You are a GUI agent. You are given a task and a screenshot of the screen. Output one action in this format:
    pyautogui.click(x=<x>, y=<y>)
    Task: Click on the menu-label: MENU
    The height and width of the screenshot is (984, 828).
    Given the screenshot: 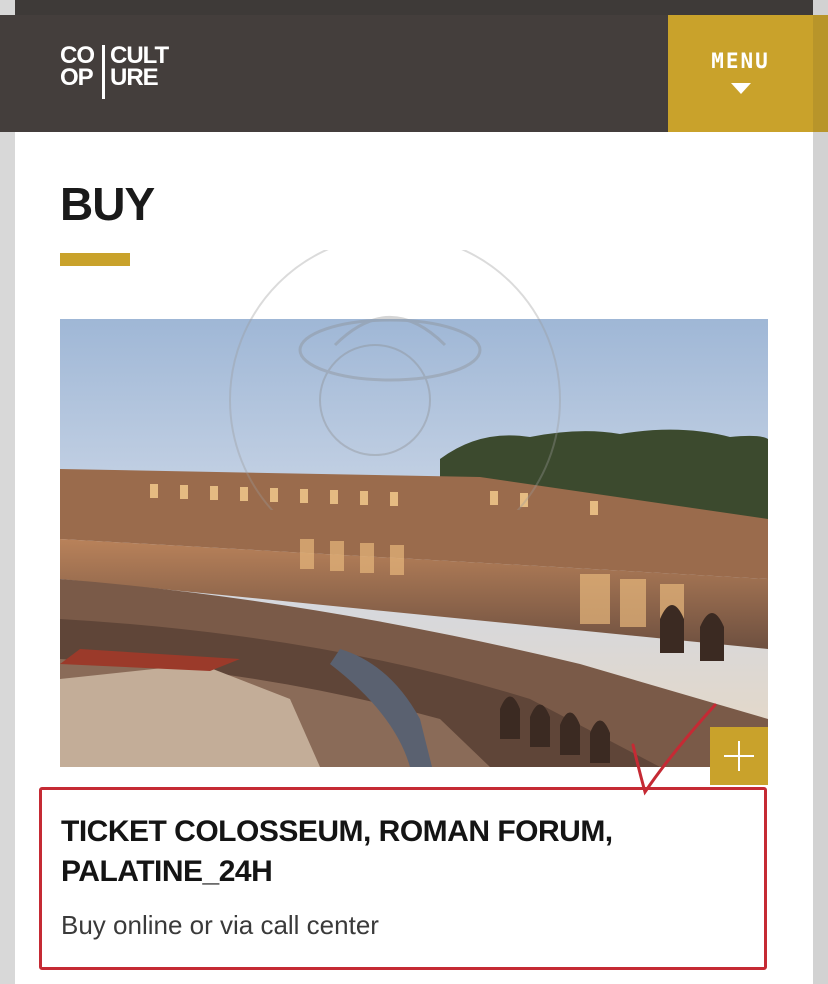 What is the action you would take?
    pyautogui.click(x=740, y=61)
    